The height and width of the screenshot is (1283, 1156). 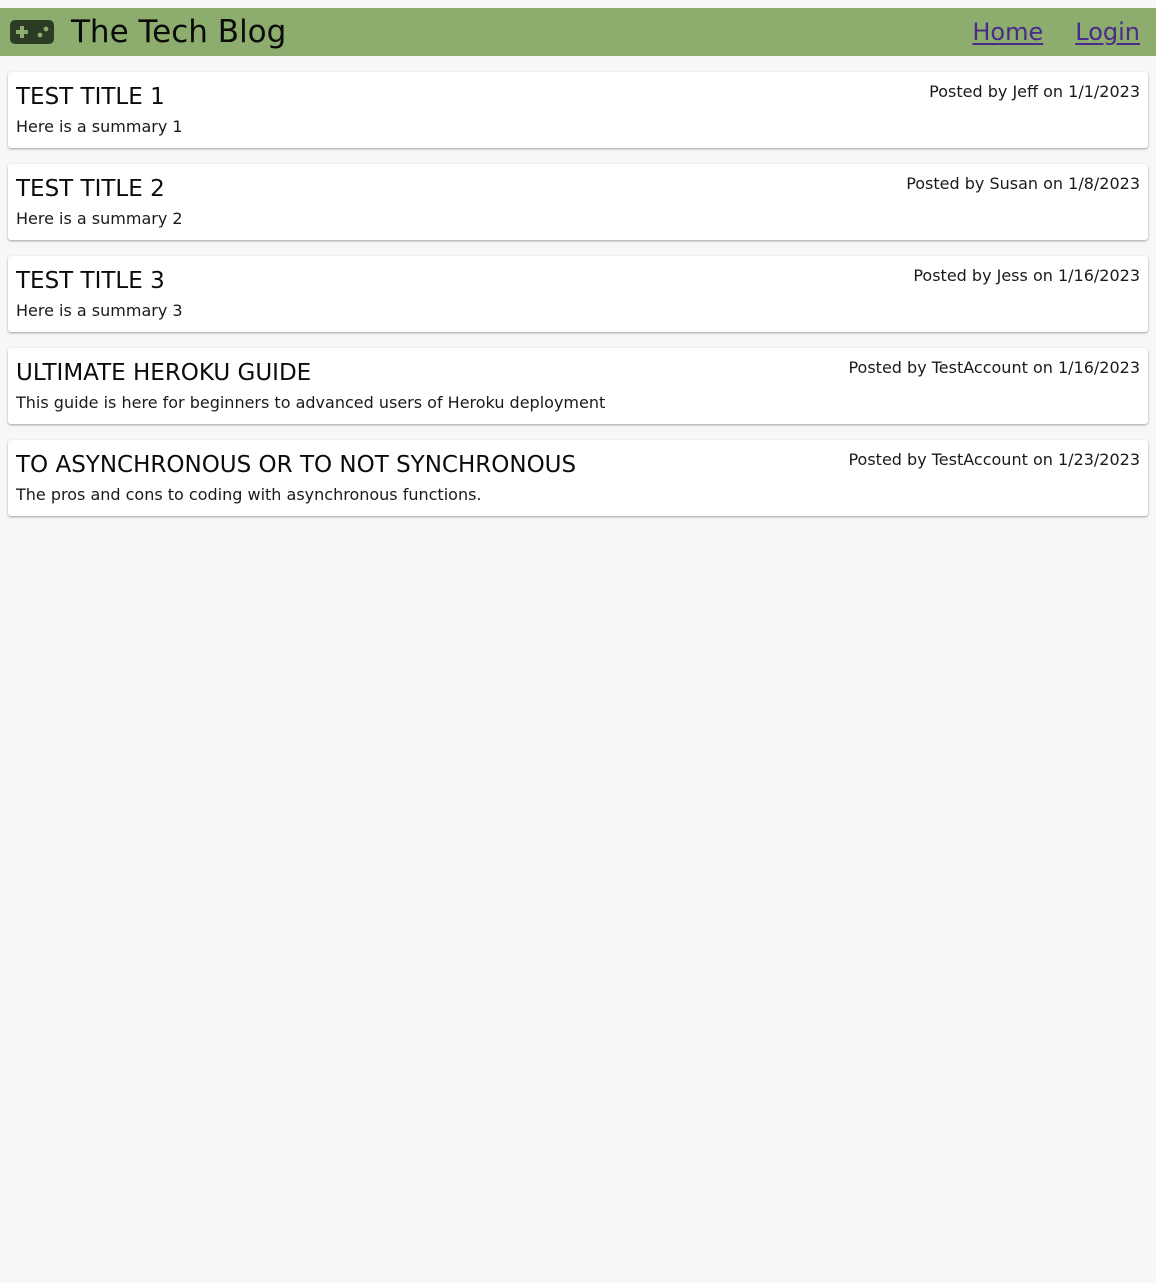 What do you see at coordinates (1034, 91) in the screenshot?
I see `post-meta: Posted by Jeff on 1/1/2023` at bounding box center [1034, 91].